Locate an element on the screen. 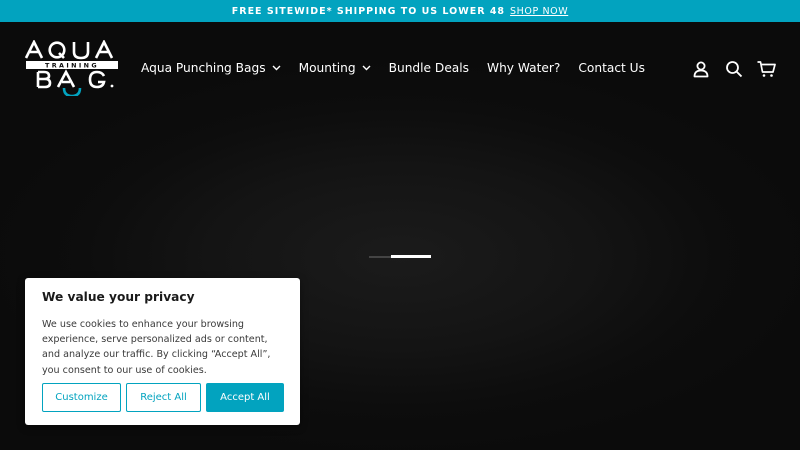  nav-aqua-punching-bags: Aqua Punching Bags is located at coordinates (211, 68).